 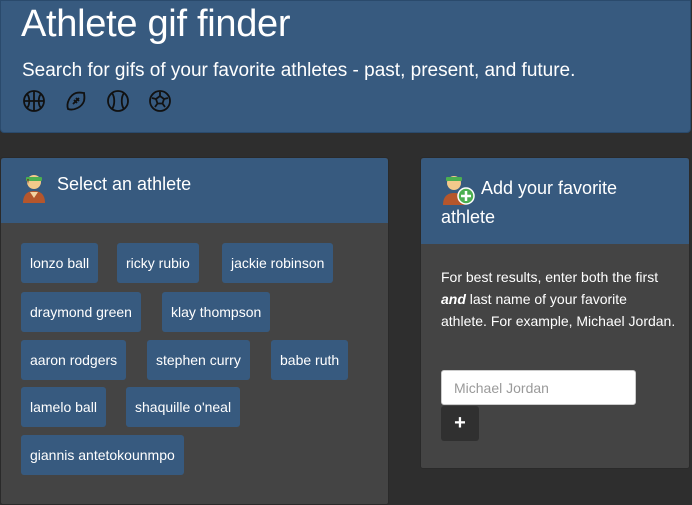 What do you see at coordinates (529, 202) in the screenshot?
I see `add-athlete-title: Add your favorite athlete` at bounding box center [529, 202].